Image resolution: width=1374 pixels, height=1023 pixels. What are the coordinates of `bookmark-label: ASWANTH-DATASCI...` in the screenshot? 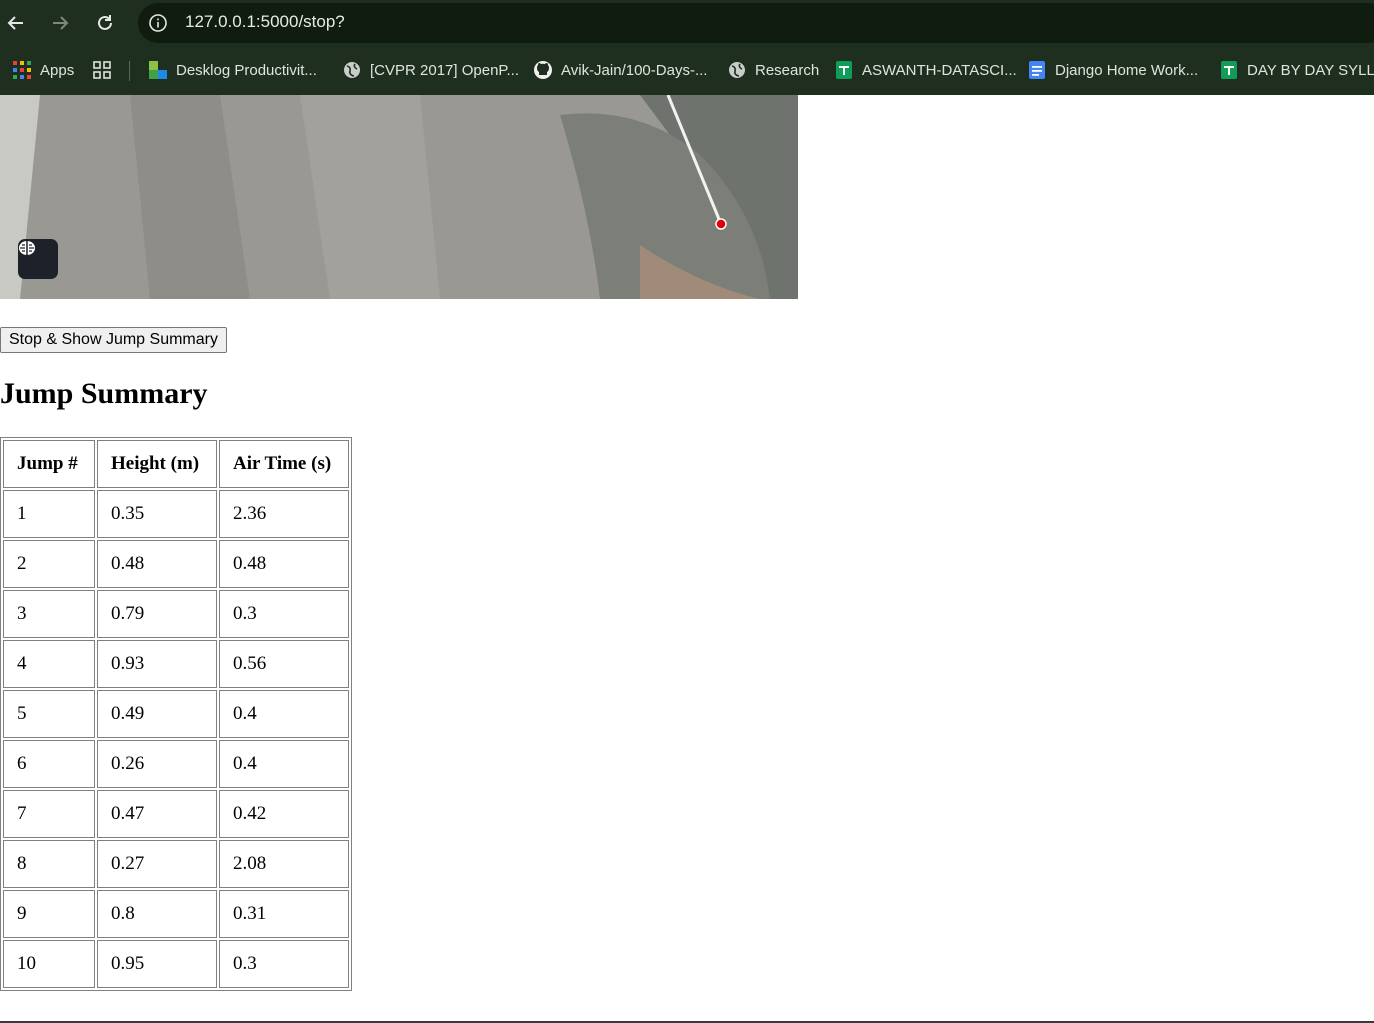 It's located at (939, 70).